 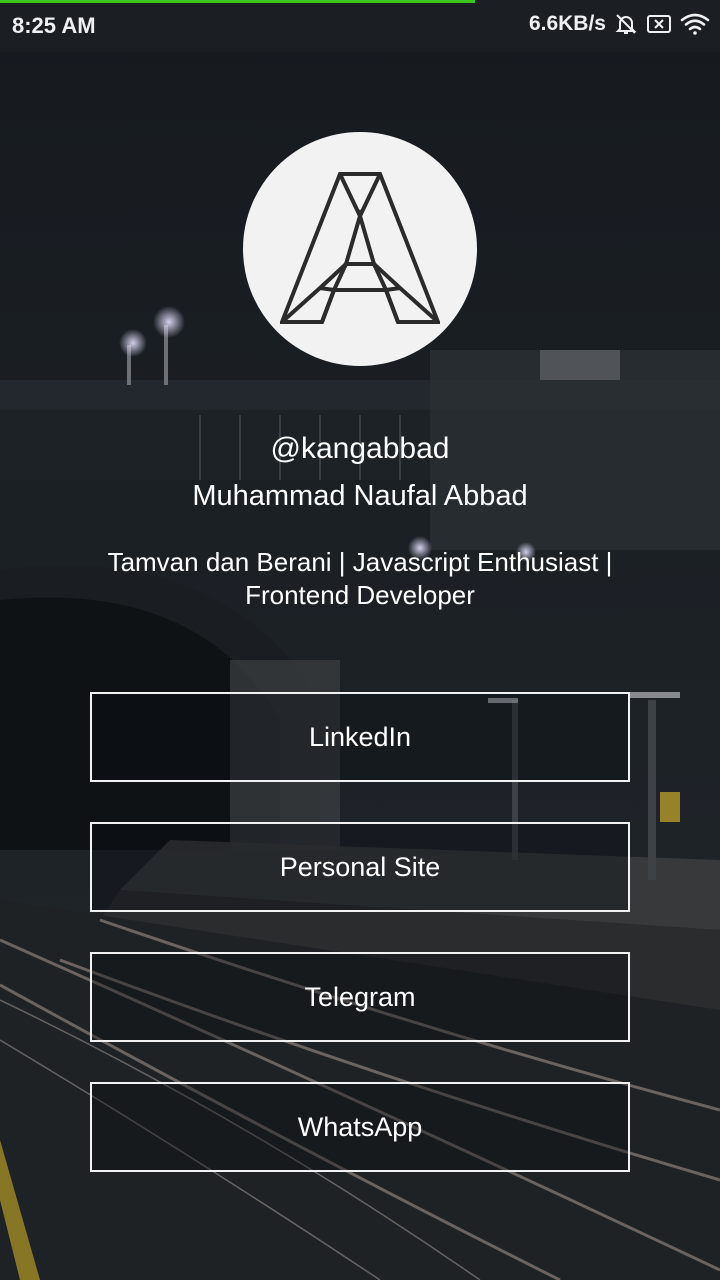 What do you see at coordinates (360, 867) in the screenshot?
I see `personal-site-link-button: Personal Site` at bounding box center [360, 867].